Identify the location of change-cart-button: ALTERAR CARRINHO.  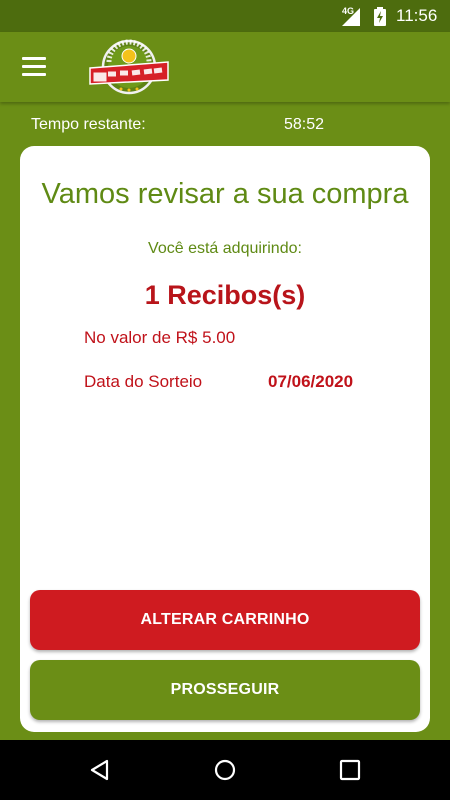
(225, 620).